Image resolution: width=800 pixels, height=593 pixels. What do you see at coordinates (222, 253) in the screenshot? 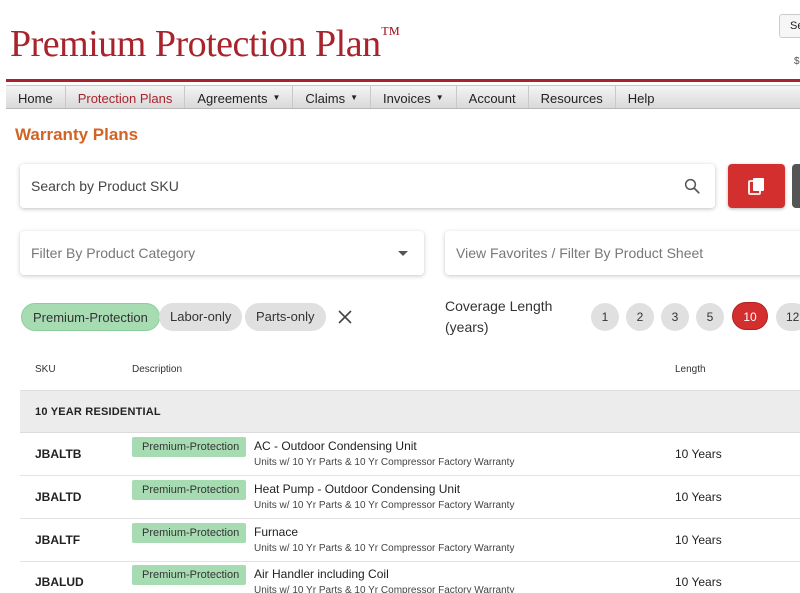
I see `category-filter-select: Filter By Product Category` at bounding box center [222, 253].